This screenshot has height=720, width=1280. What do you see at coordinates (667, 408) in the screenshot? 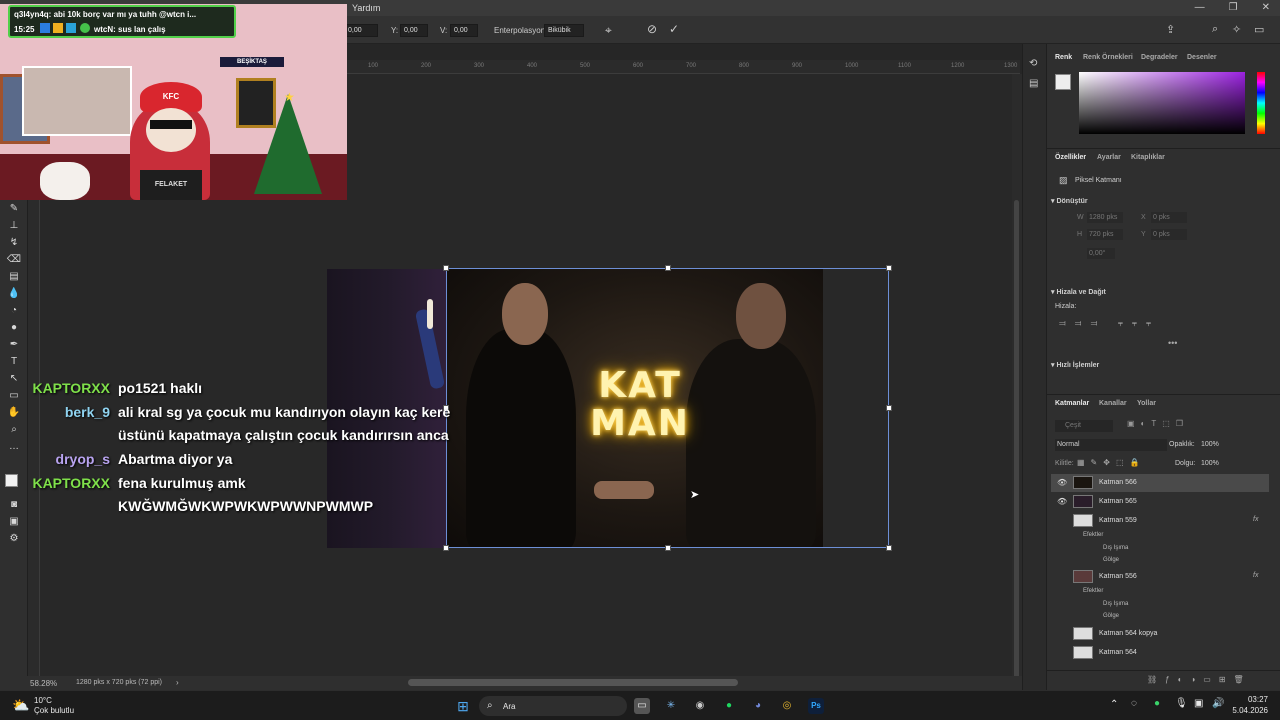
I see `transform-bounding-box` at bounding box center [667, 408].